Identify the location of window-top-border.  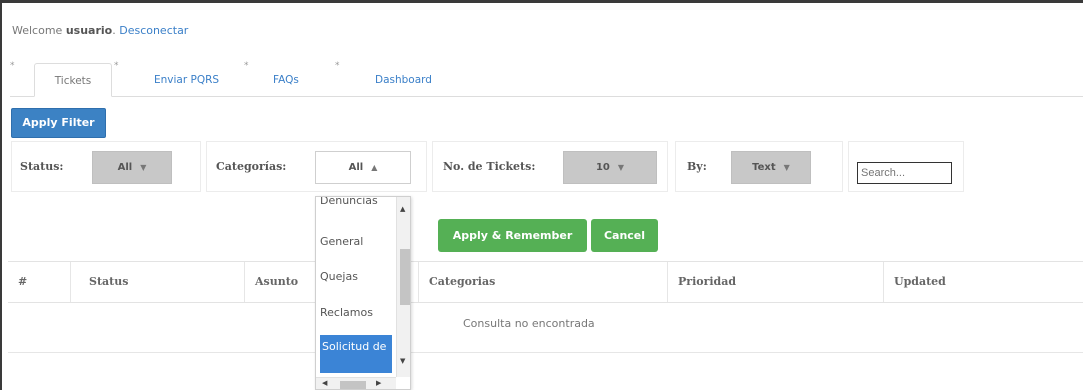
(541, 1).